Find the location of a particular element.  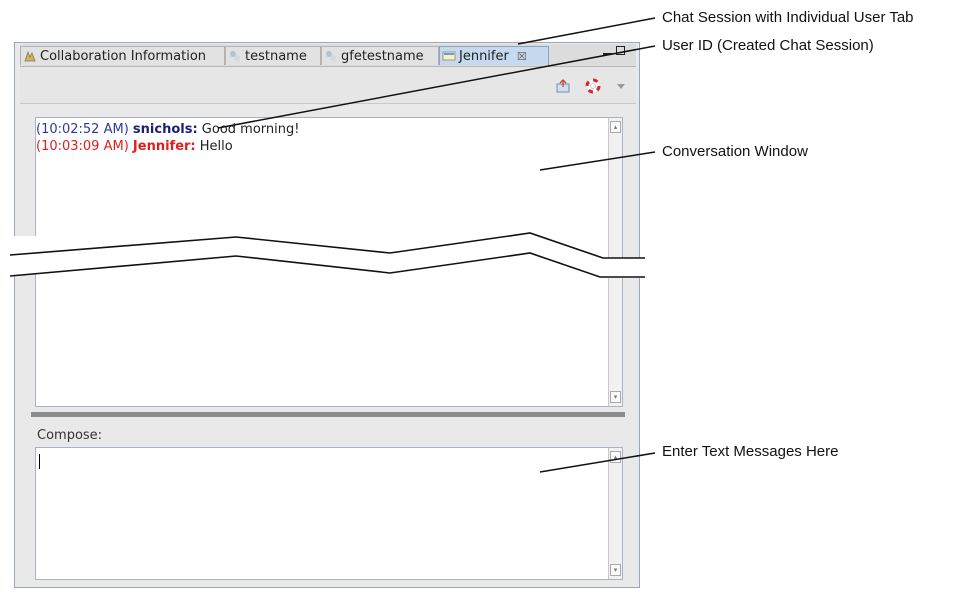

callout-user-id: User ID (Created Chat Session) is located at coordinates (768, 45).